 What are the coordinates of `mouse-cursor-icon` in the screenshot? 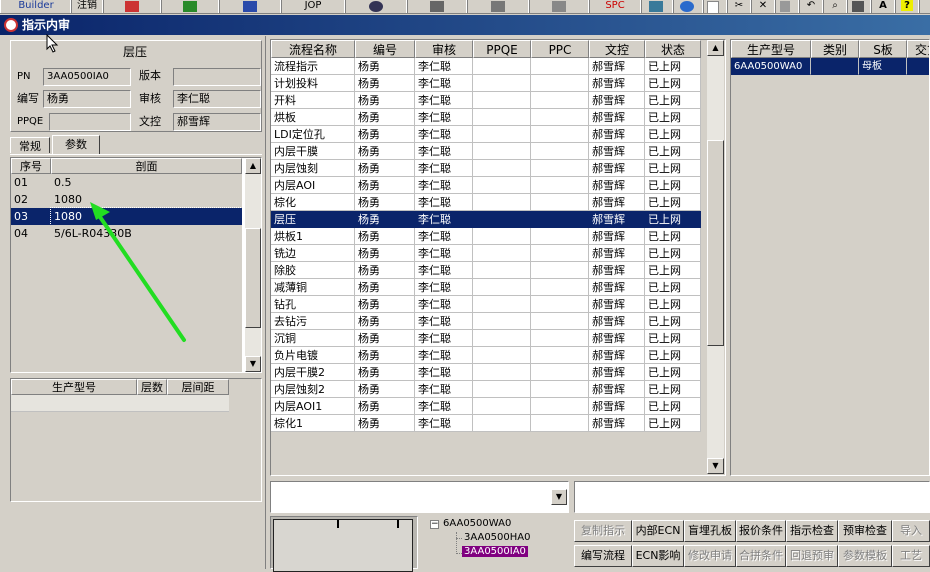 It's located at (52, 43).